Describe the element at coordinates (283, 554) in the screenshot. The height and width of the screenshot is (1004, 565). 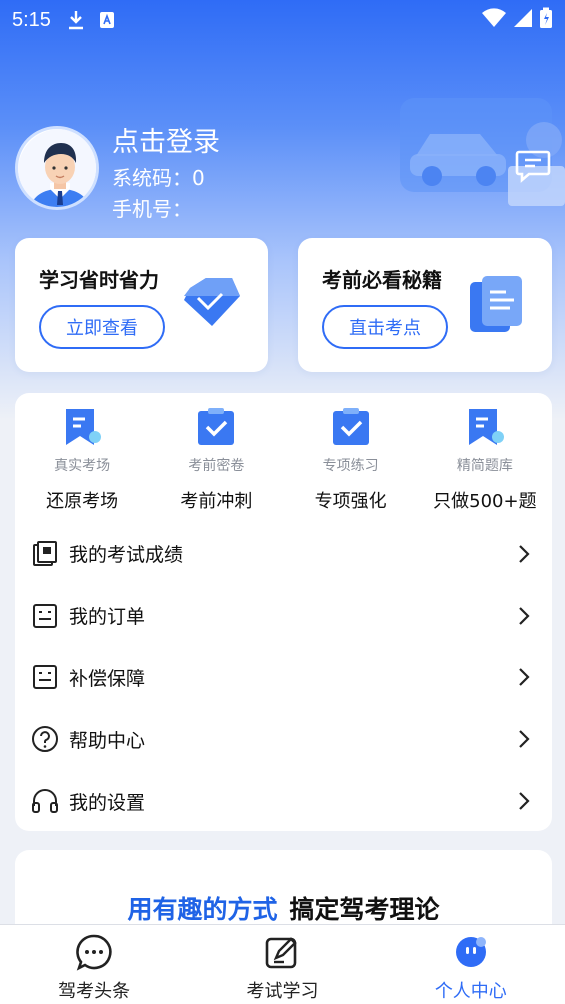
I see `menu-item-exam-scores: 我的考试成绩` at that location.